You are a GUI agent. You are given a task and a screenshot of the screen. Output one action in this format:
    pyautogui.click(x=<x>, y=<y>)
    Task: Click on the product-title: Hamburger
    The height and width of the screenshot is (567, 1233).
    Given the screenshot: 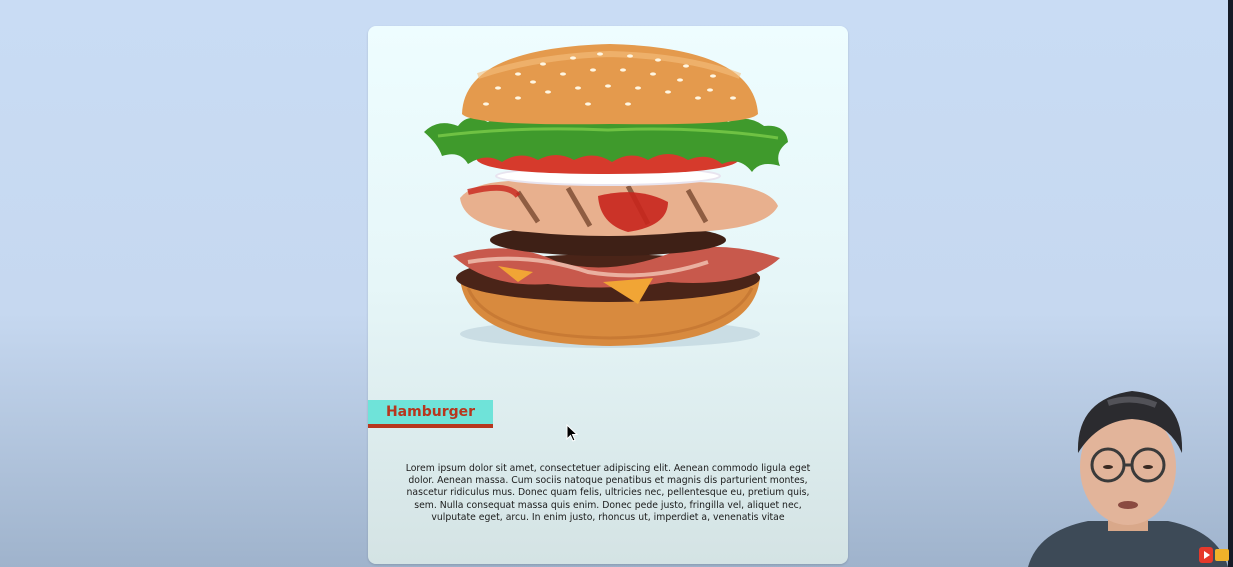 What is the action you would take?
    pyautogui.click(x=430, y=412)
    